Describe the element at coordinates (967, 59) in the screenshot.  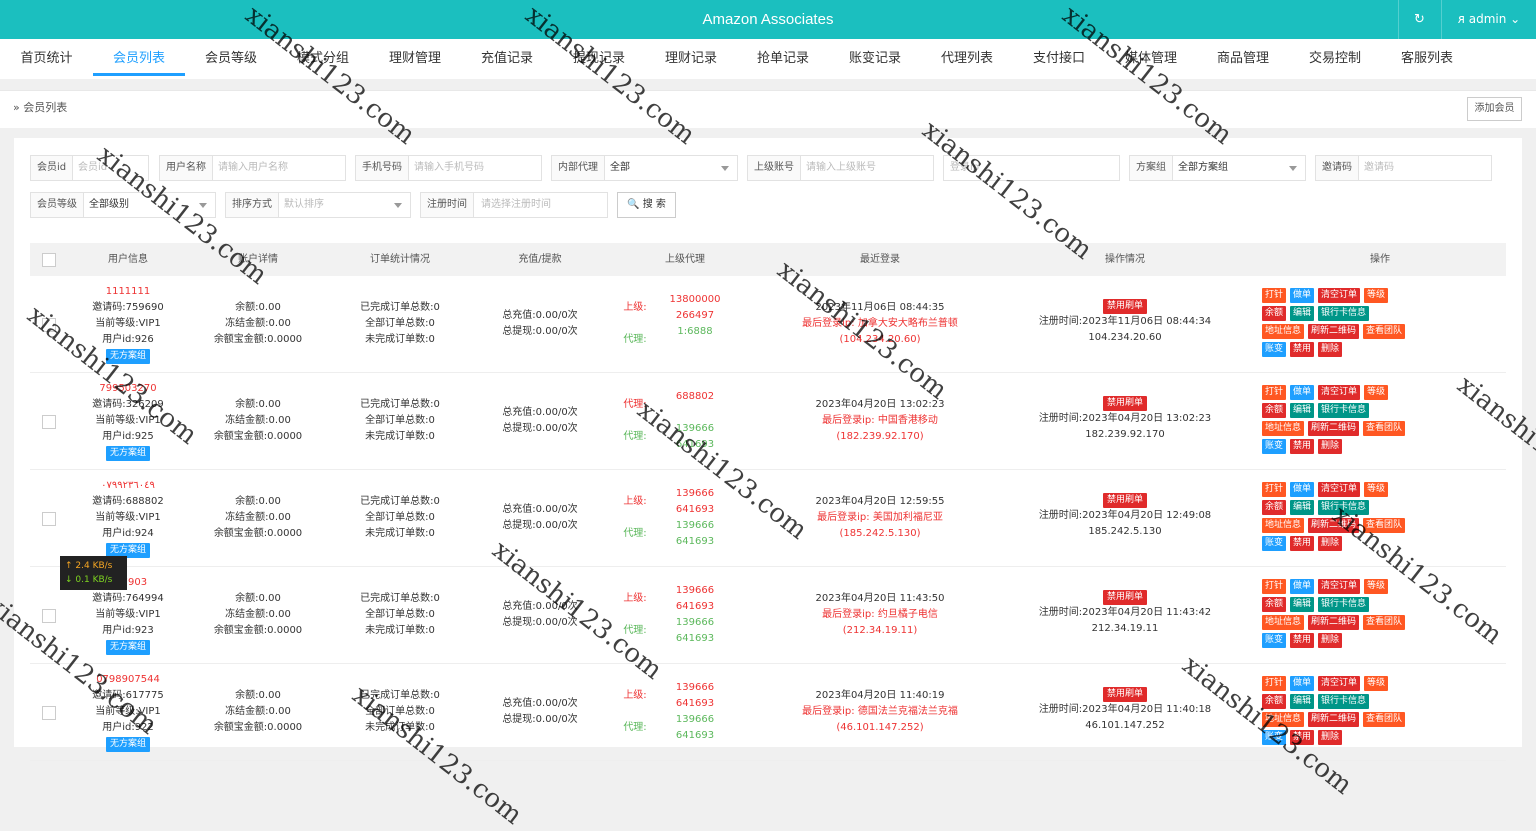
I see `nav-item-agents: 代理列表` at that location.